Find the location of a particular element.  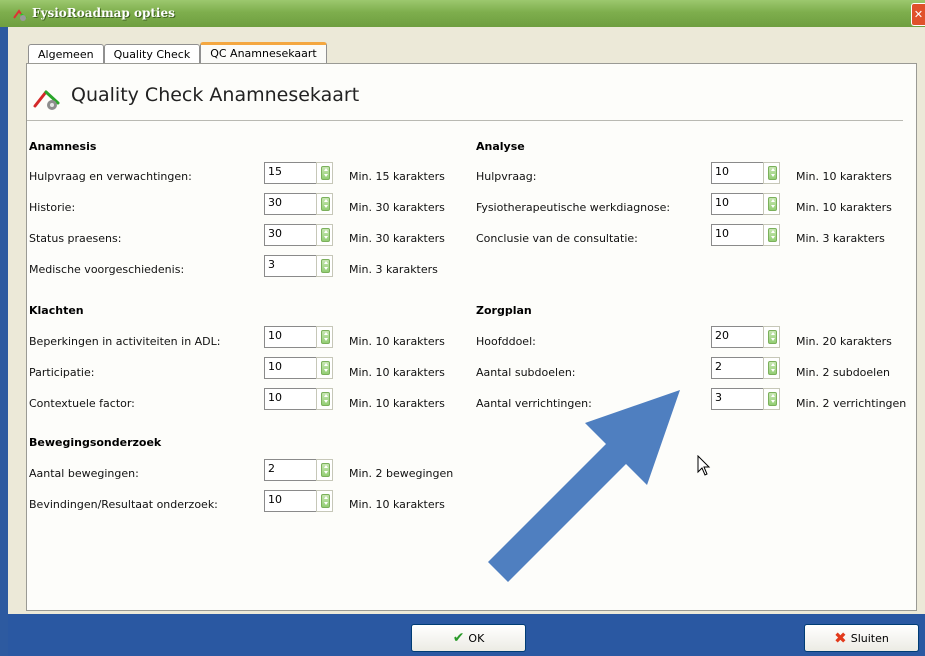

label-beperkingen-adl: Beperkingen in activiteiten in ADL: is located at coordinates (125, 341).